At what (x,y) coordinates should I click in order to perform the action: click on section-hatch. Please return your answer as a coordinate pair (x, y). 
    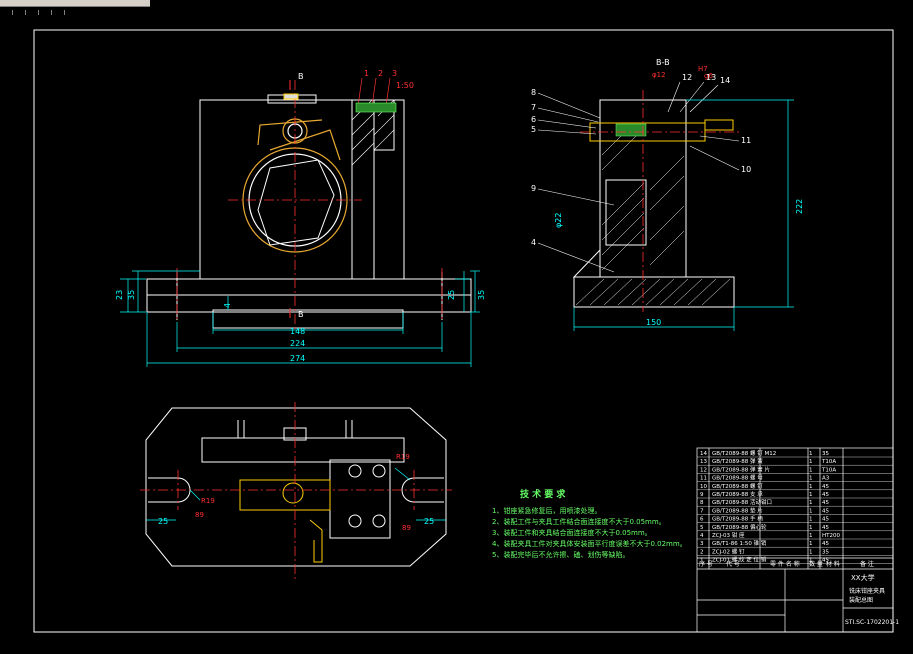
    Looking at the image, I should click on (653, 218).